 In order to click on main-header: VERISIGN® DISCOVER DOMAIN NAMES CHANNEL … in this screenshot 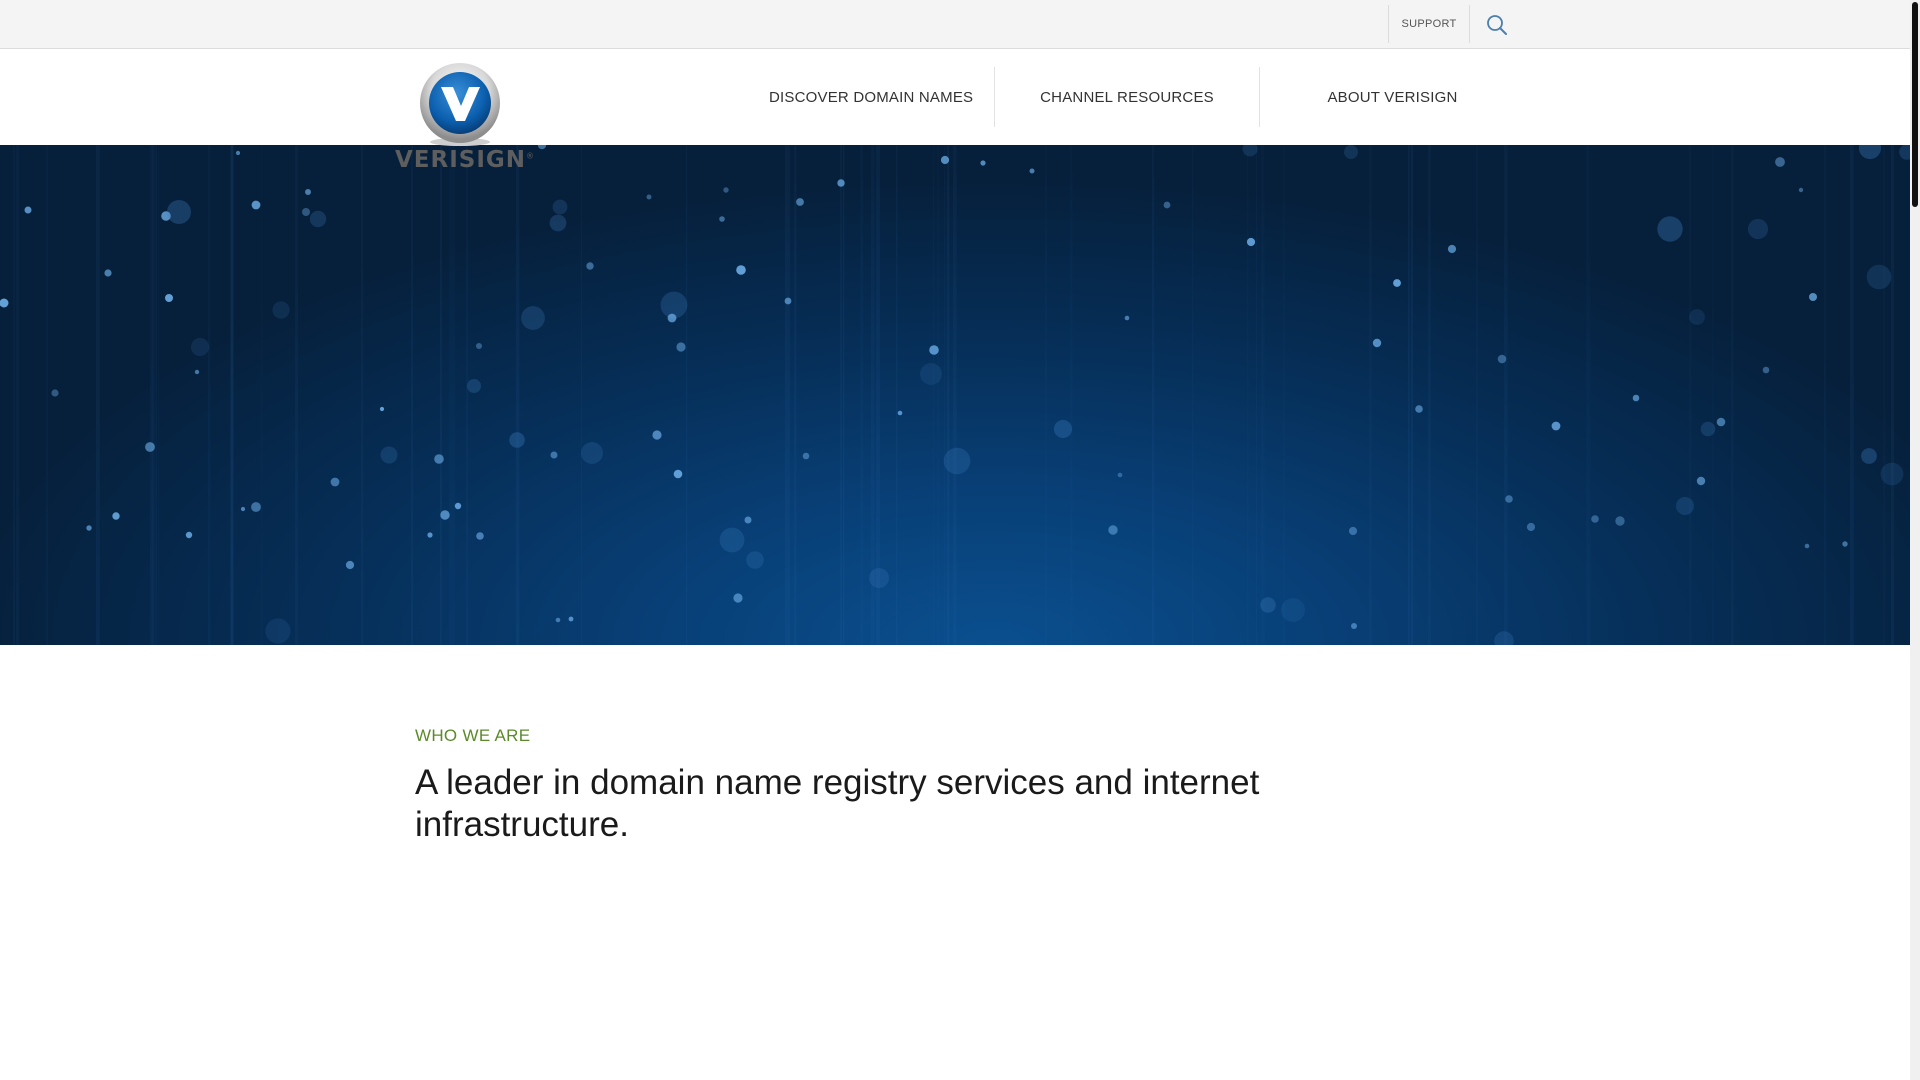, I will do `click(955, 111)`.